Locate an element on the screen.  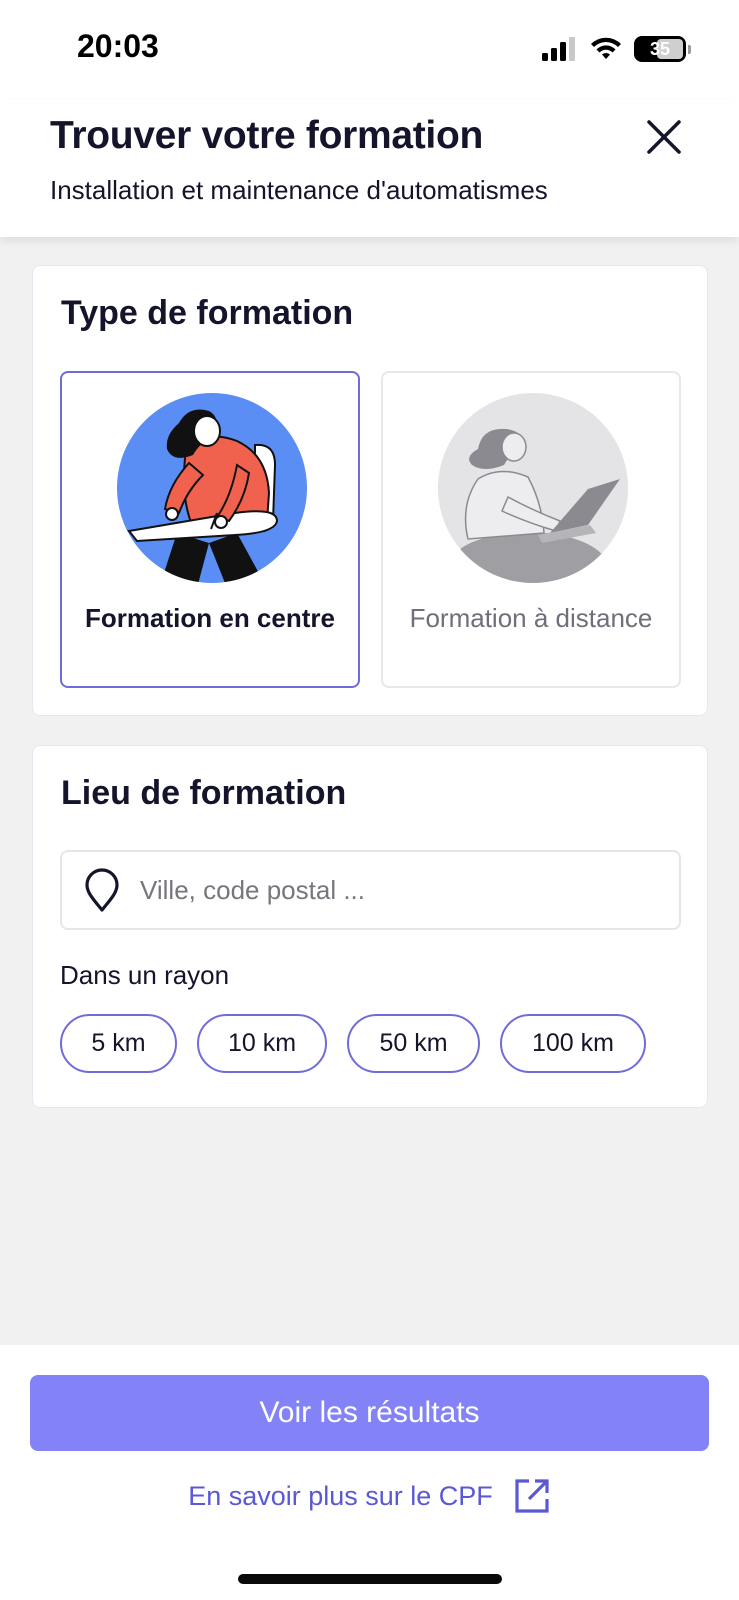
radius-chip-50km: 50 km is located at coordinates (413, 1043).